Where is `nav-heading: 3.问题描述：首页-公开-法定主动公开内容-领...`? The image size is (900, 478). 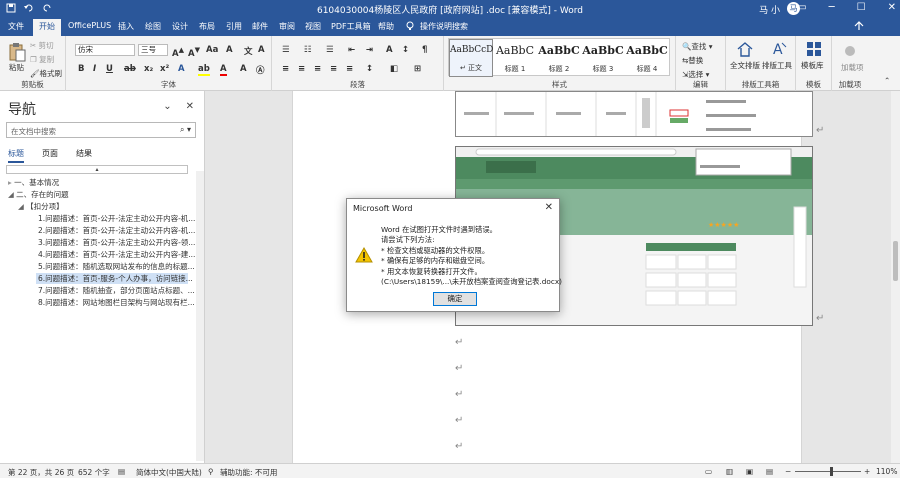
nav-heading: 3.问题描述：首页-公开-法定主动公开内容-领... is located at coordinates (116, 242).